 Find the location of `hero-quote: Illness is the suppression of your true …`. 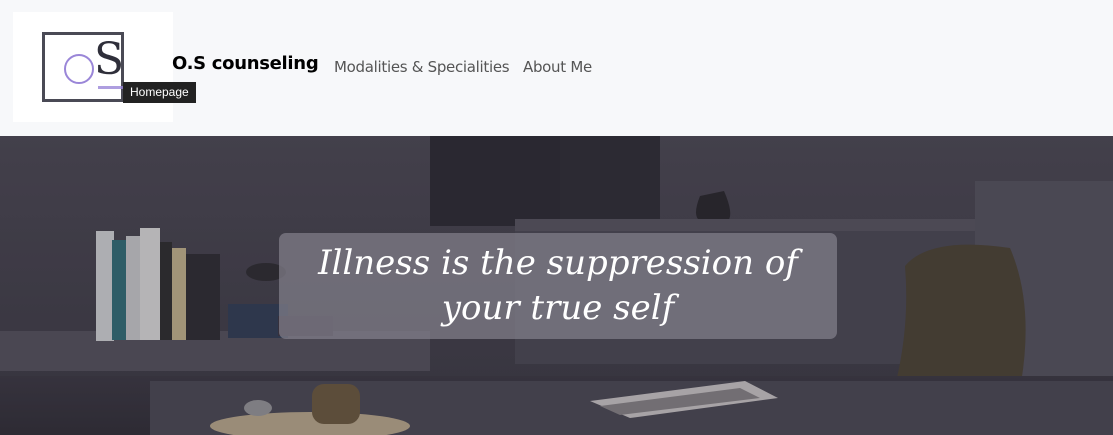

hero-quote: Illness is the suppression of your true … is located at coordinates (558, 285).